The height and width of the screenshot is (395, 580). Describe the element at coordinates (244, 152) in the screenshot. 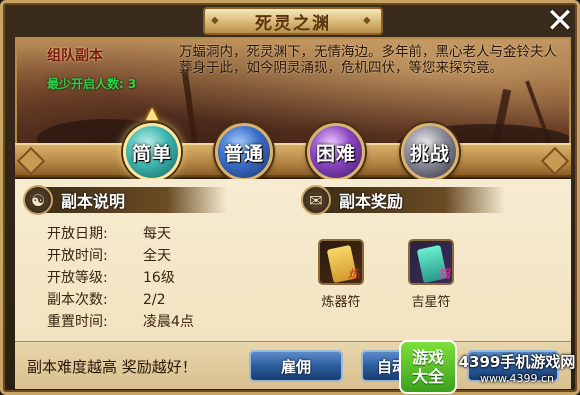

I see `difficulty-normal-button: 普通` at that location.